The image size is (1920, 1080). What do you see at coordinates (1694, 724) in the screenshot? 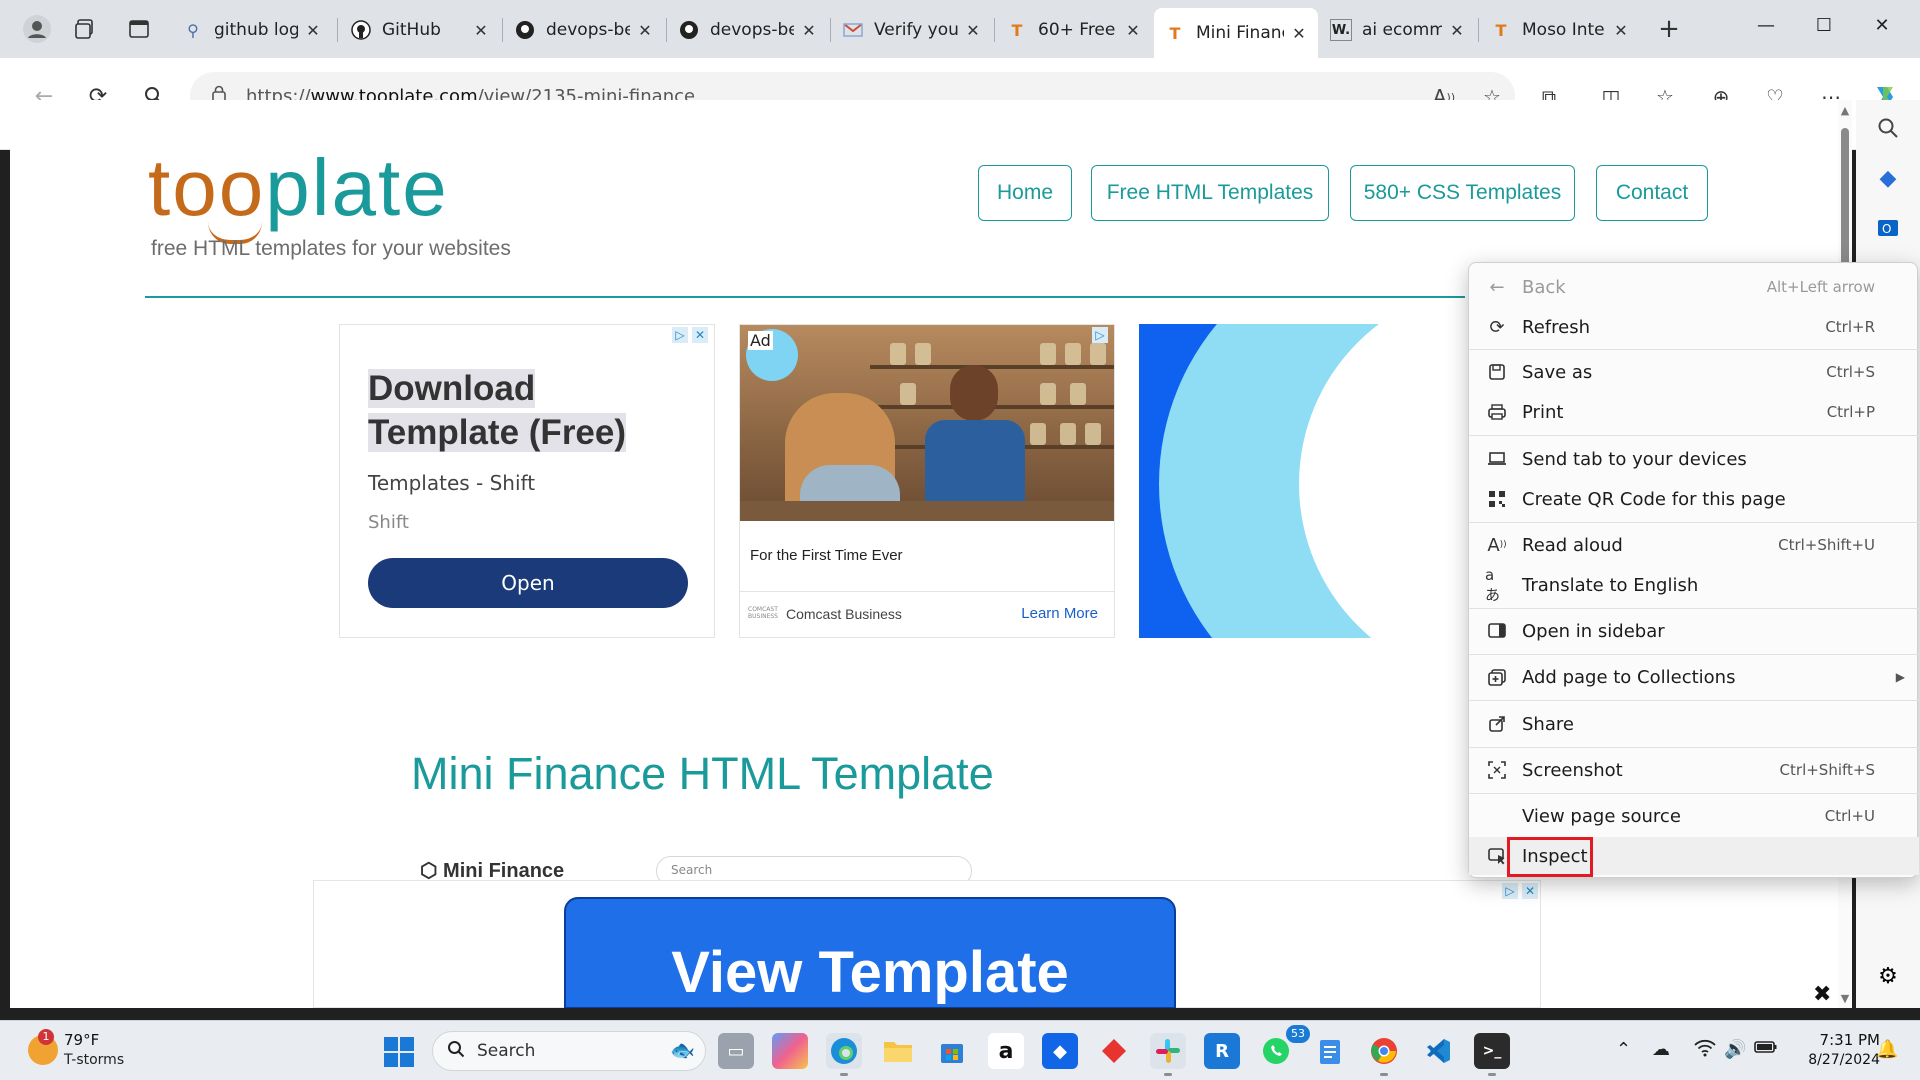
I see `menu-item-share: Share` at bounding box center [1694, 724].